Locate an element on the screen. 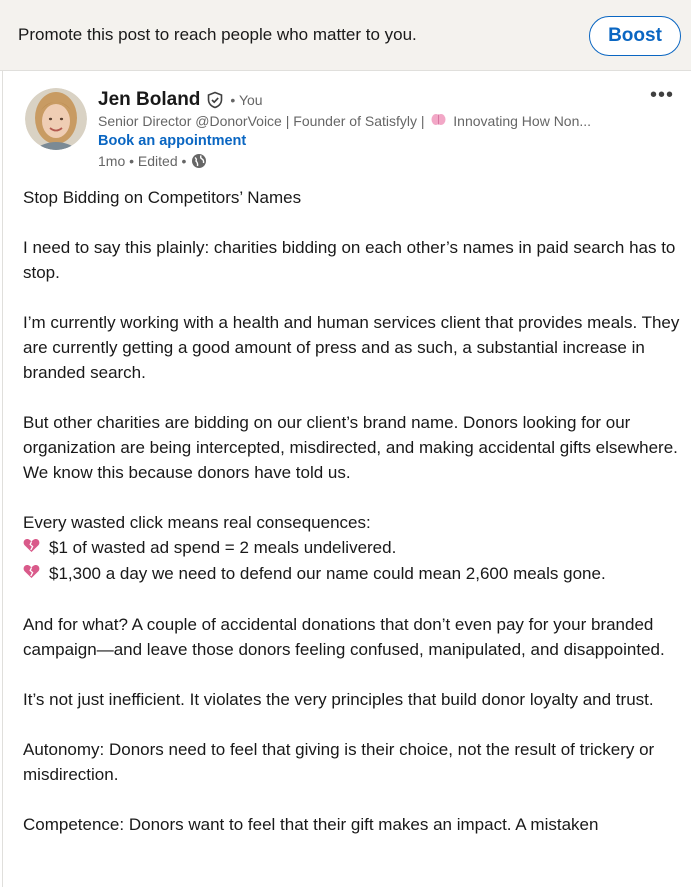 This screenshot has height=887, width=691. post-timestamp: 1mo • Edited • is located at coordinates (142, 161).